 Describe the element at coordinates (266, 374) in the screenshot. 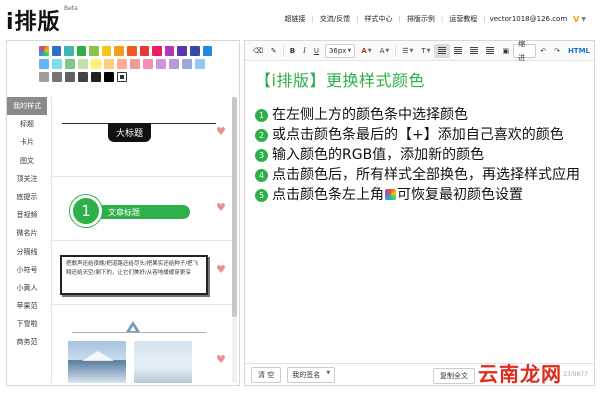

I see `clear-button: 清 空` at that location.